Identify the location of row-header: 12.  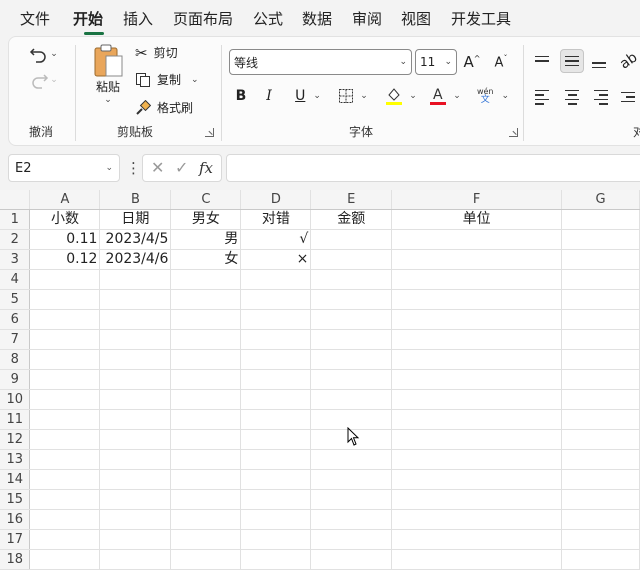
(15, 439).